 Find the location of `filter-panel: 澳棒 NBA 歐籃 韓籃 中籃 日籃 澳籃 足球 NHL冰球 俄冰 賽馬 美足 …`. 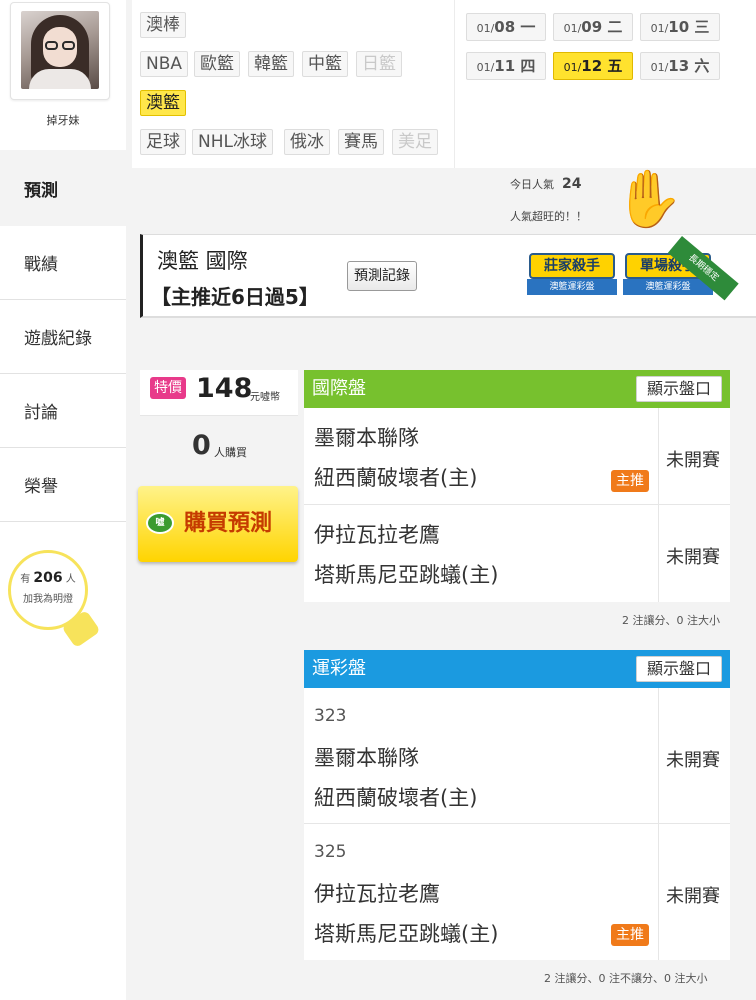

filter-panel: 澳棒 NBA 歐籃 韓籃 中籃 日籃 澳籃 足球 NHL冰球 俄冰 賽馬 美足 … is located at coordinates (444, 84).